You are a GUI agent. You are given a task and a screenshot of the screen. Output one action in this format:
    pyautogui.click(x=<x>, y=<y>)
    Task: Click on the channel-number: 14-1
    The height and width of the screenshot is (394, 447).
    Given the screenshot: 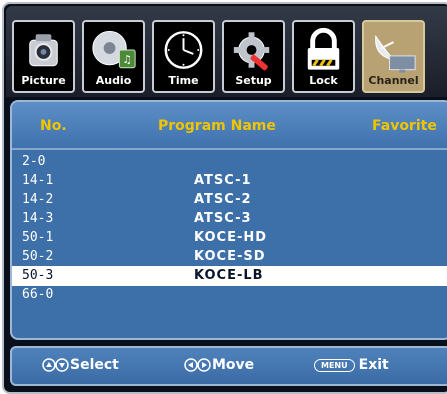 What is the action you would take?
    pyautogui.click(x=38, y=180)
    